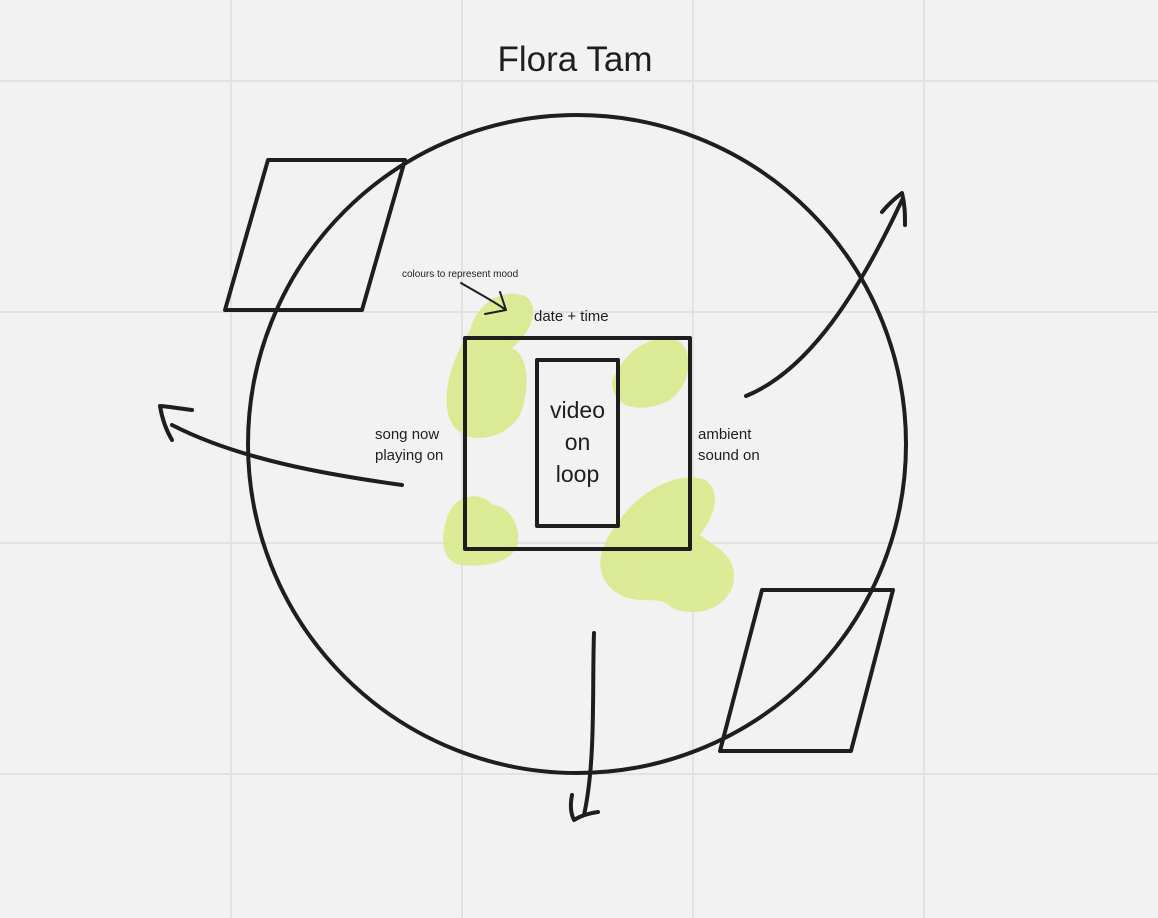 The image size is (1158, 918). I want to click on video-on-loop-label: video on loop, so click(577, 442).